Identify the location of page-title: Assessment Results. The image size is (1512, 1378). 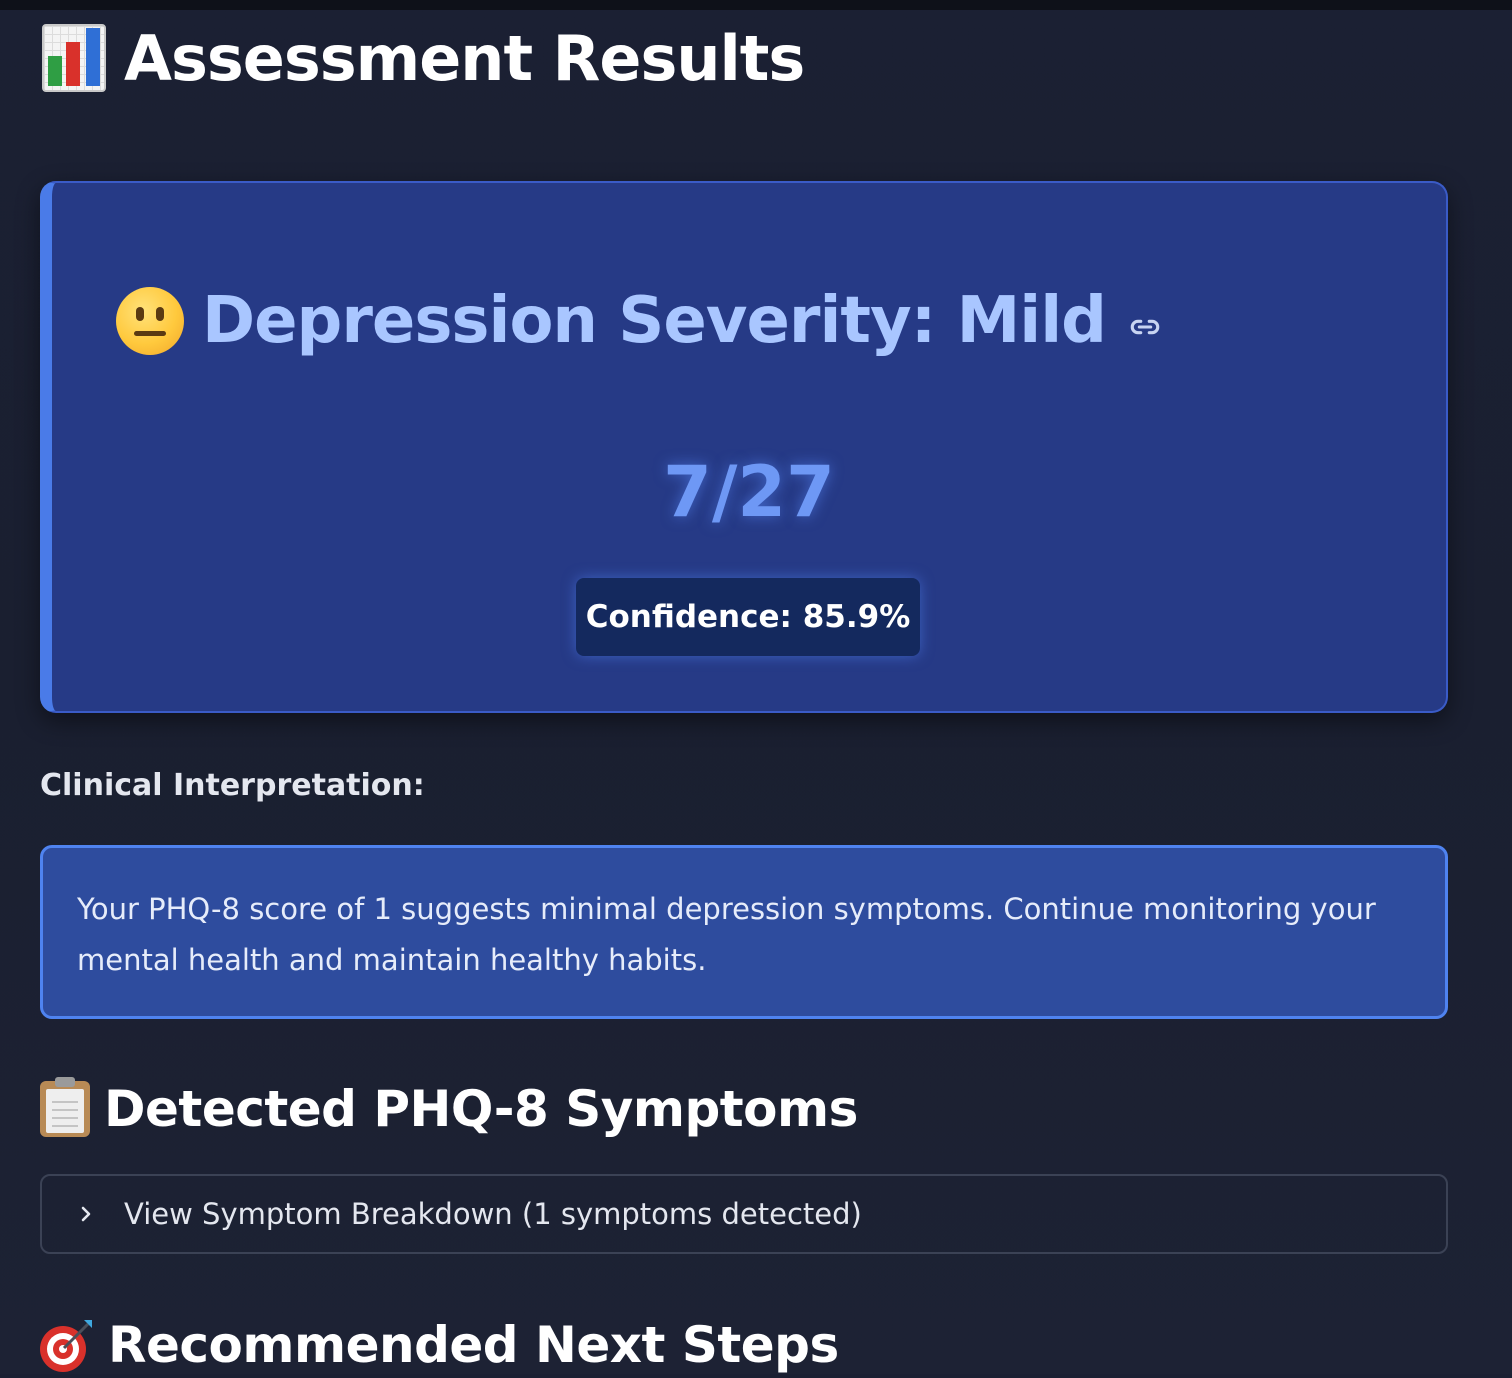
(423, 58).